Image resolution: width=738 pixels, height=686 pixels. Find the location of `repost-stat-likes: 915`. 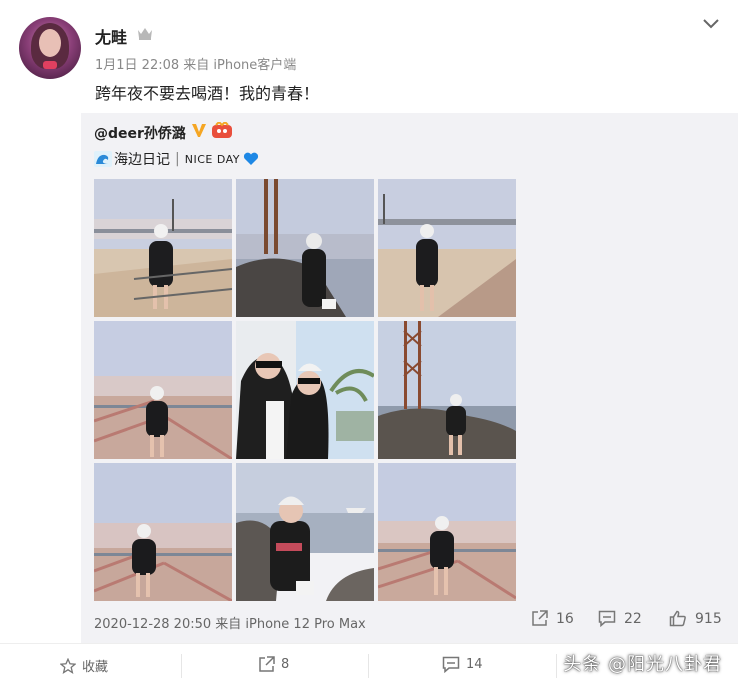

repost-stat-likes: 915 is located at coordinates (695, 618).